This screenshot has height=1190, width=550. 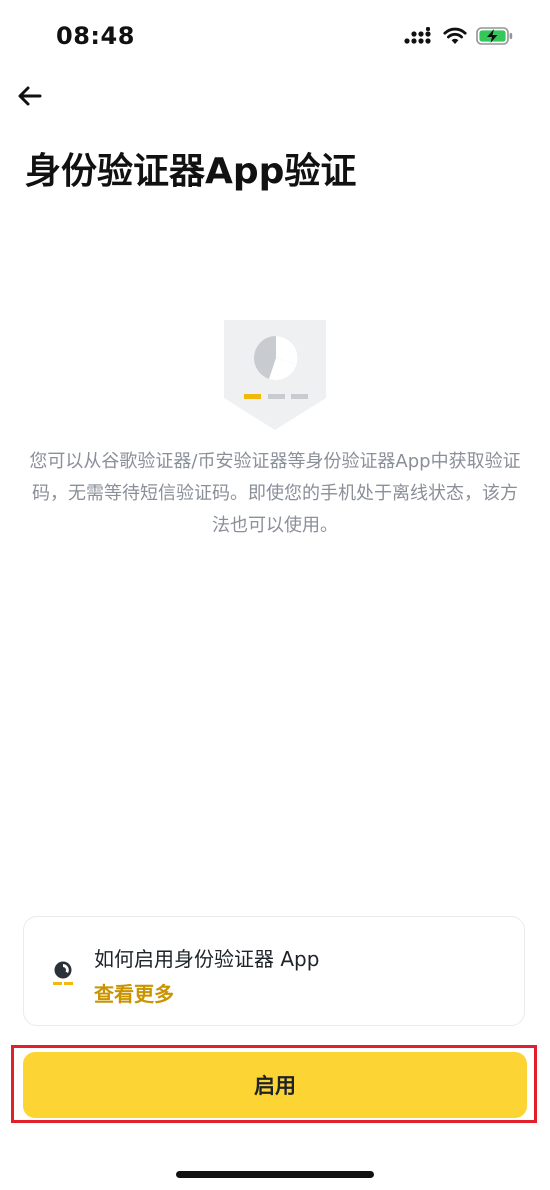 I want to click on authenticator-shield-illustration, so click(x=275, y=375).